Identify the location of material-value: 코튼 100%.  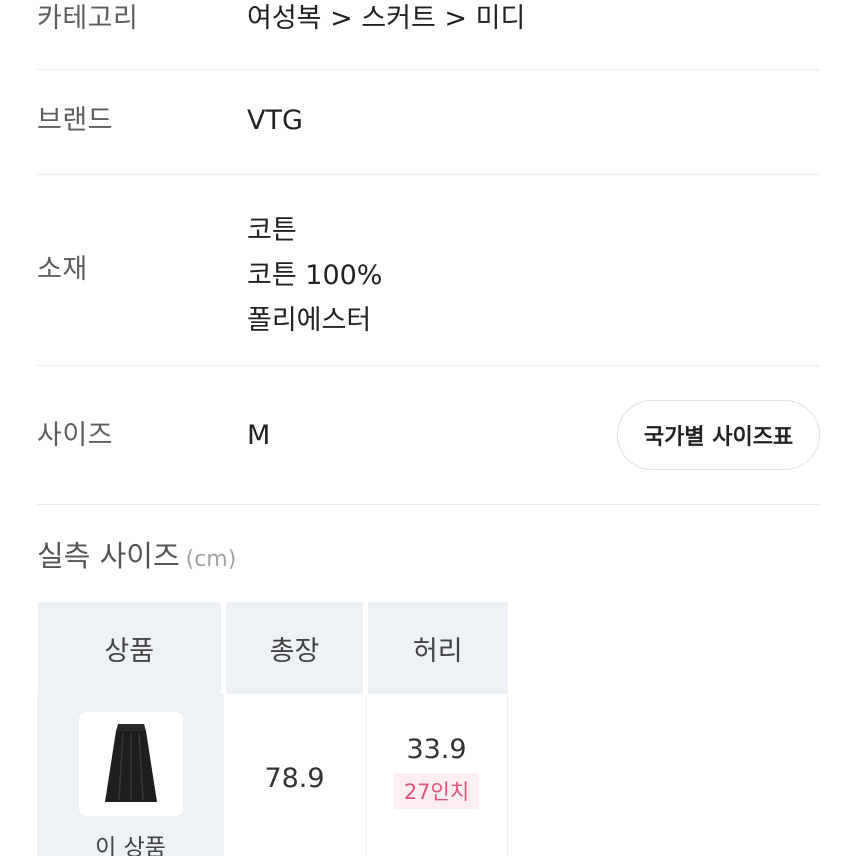
(315, 275).